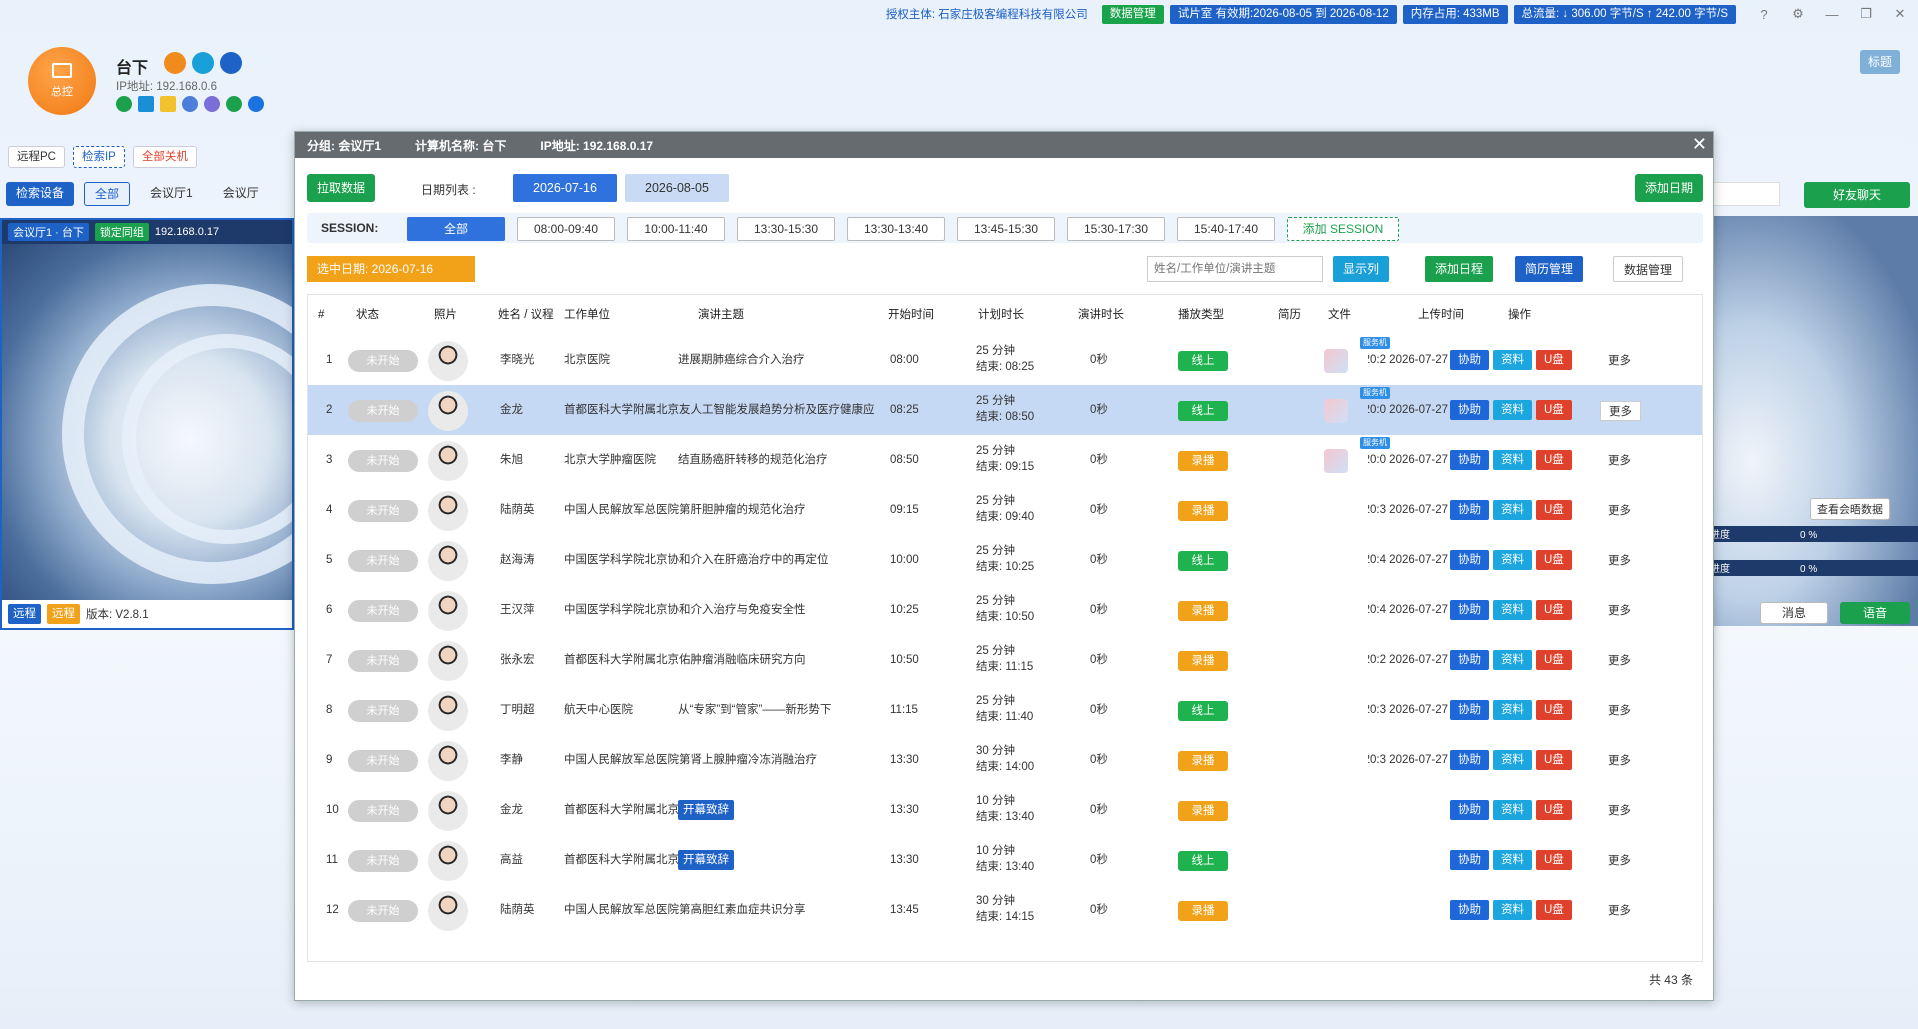  I want to click on search-ip-button: 检索IP, so click(98, 157).